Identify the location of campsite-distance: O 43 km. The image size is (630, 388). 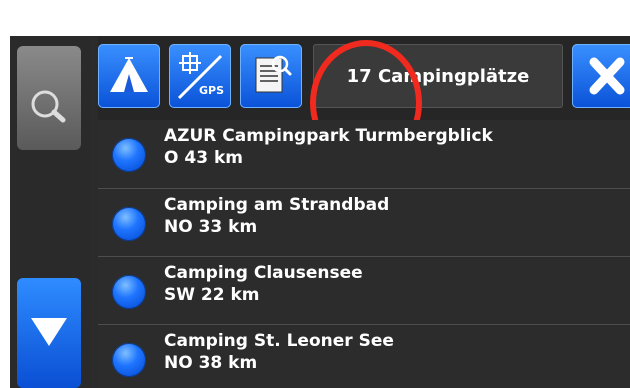
(203, 158).